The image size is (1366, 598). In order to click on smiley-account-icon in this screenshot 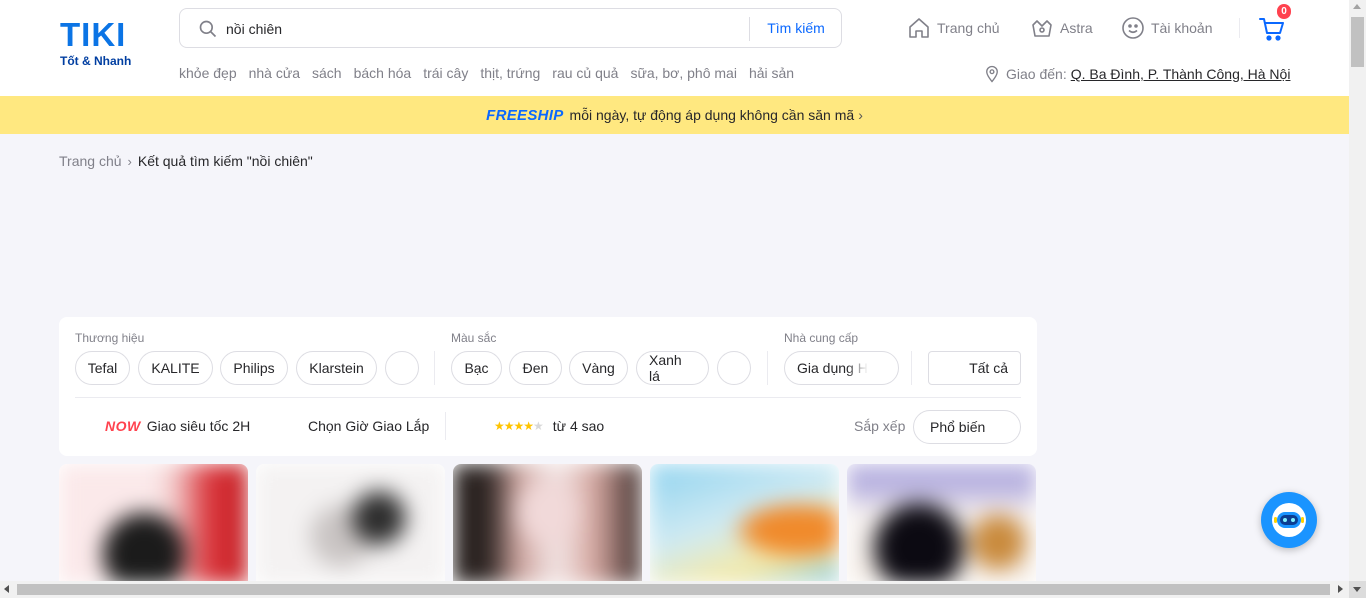, I will do `click(1133, 28)`.